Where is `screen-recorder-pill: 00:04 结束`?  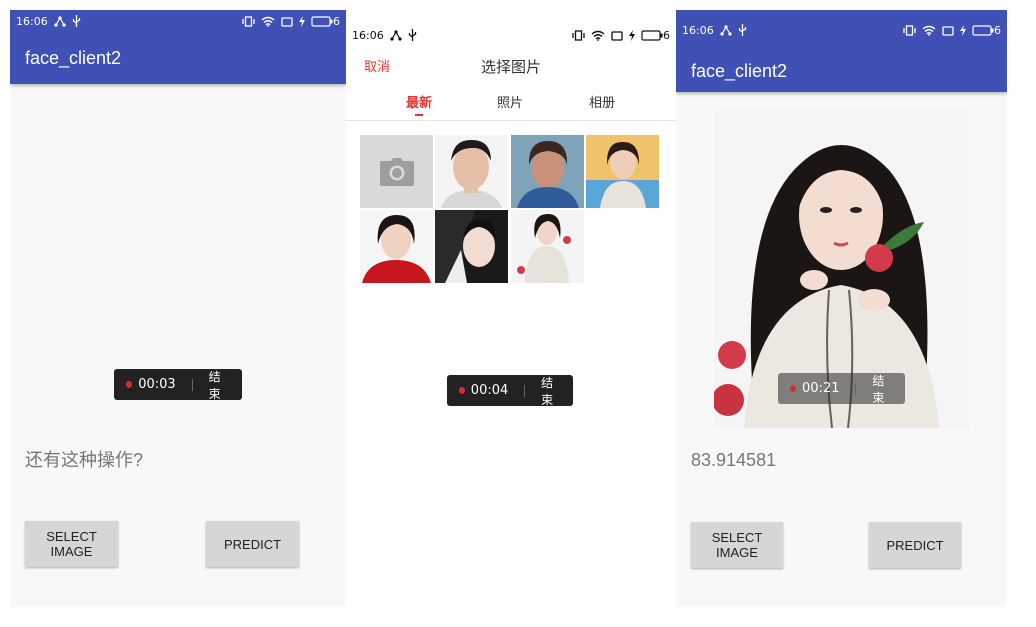 screen-recorder-pill: 00:04 结束 is located at coordinates (510, 391).